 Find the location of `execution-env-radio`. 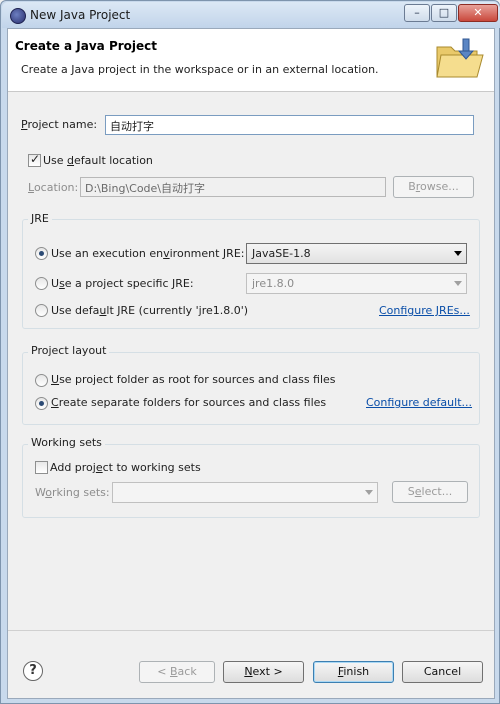

execution-env-radio is located at coordinates (41, 253).